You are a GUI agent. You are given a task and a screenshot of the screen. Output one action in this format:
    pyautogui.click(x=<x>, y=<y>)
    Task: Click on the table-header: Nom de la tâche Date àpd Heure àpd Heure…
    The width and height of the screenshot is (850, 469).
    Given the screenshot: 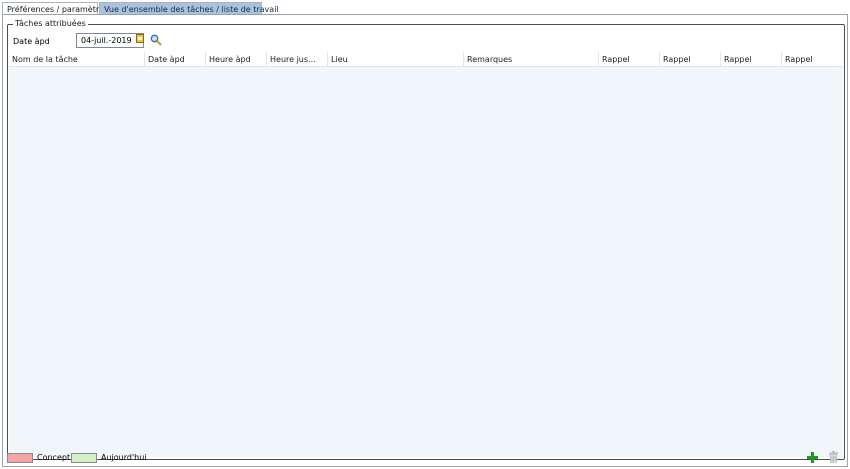 What is the action you would take?
    pyautogui.click(x=426, y=59)
    